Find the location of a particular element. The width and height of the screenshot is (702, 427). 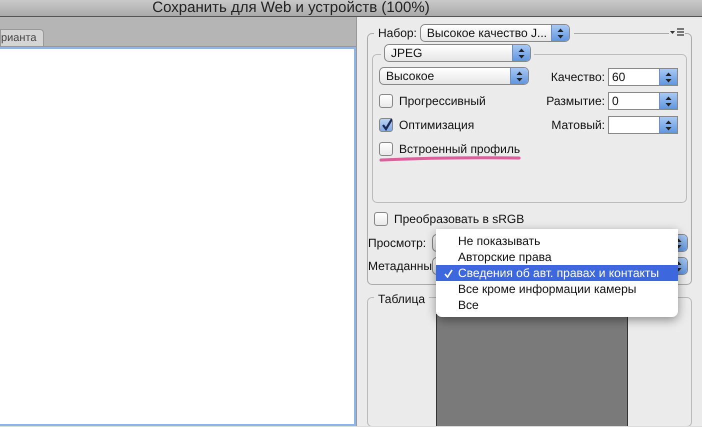

checkbox-label: Встроенный профиль is located at coordinates (459, 149).